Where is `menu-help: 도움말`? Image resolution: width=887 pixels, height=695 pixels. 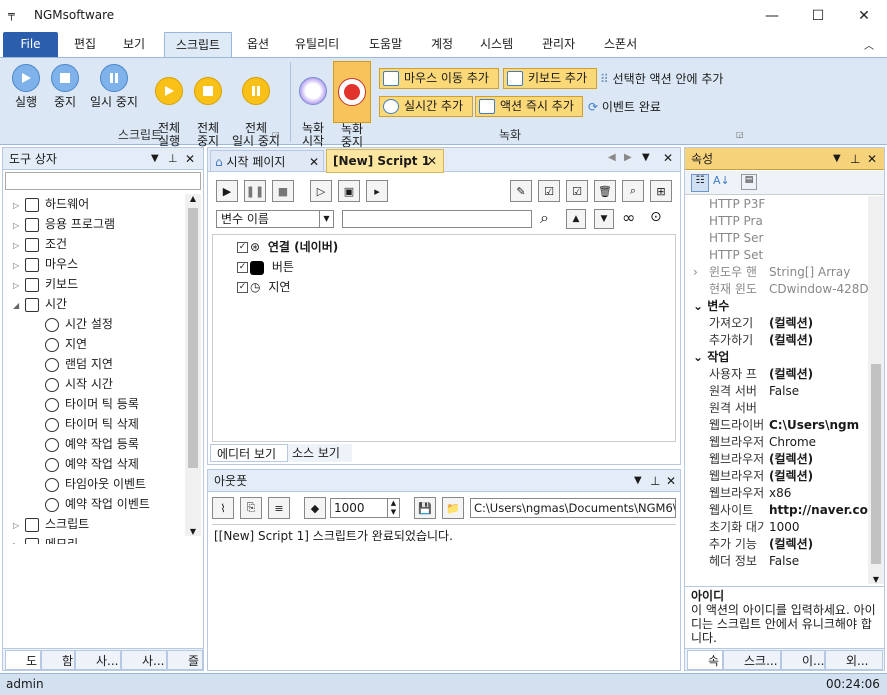
menu-help: 도움말 is located at coordinates (385, 44).